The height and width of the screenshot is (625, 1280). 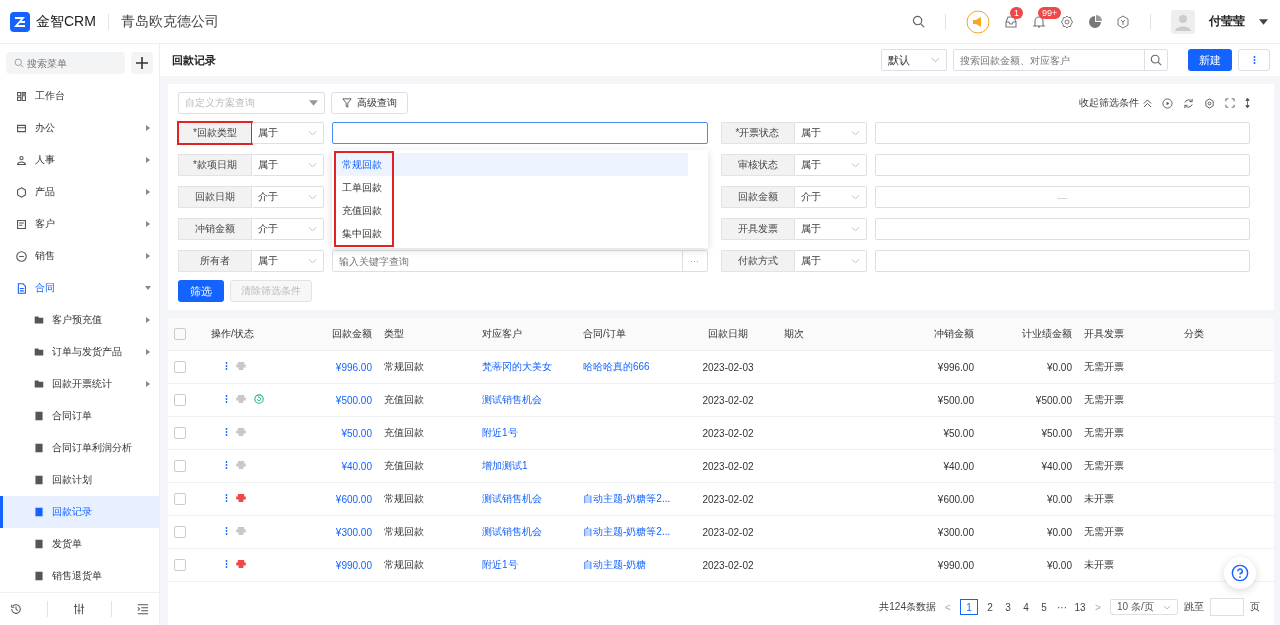 I want to click on contract-link: 哈哈哈真的666, so click(x=616, y=366).